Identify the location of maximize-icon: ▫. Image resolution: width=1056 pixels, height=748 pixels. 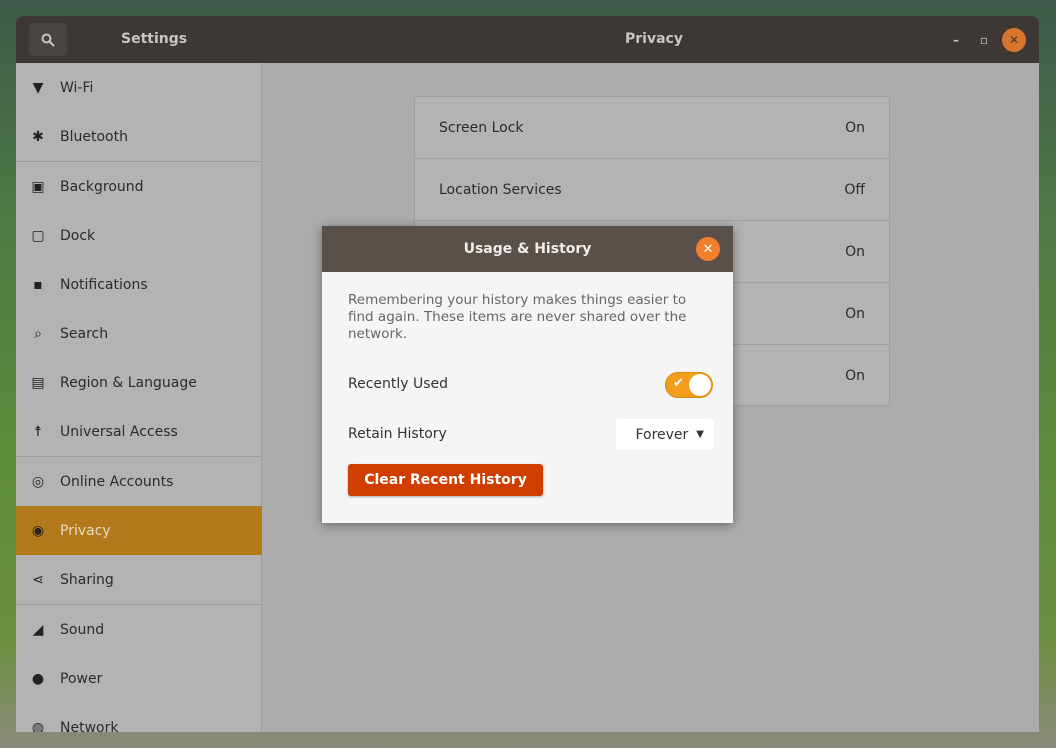
(984, 40).